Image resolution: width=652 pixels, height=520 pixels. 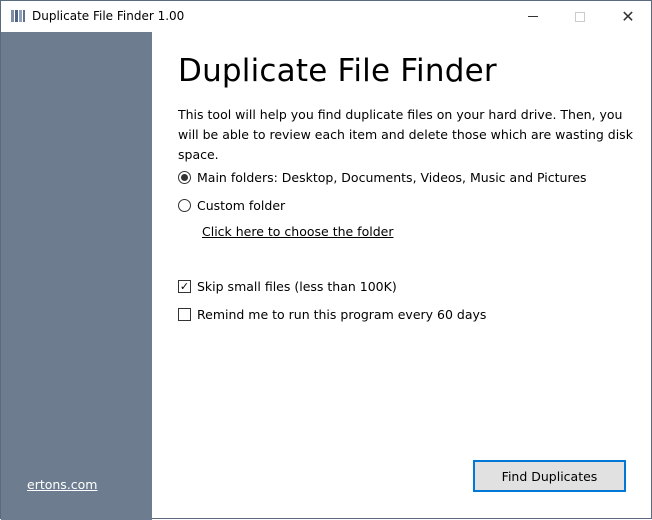 I want to click on website-link: ertons.com, so click(x=62, y=484).